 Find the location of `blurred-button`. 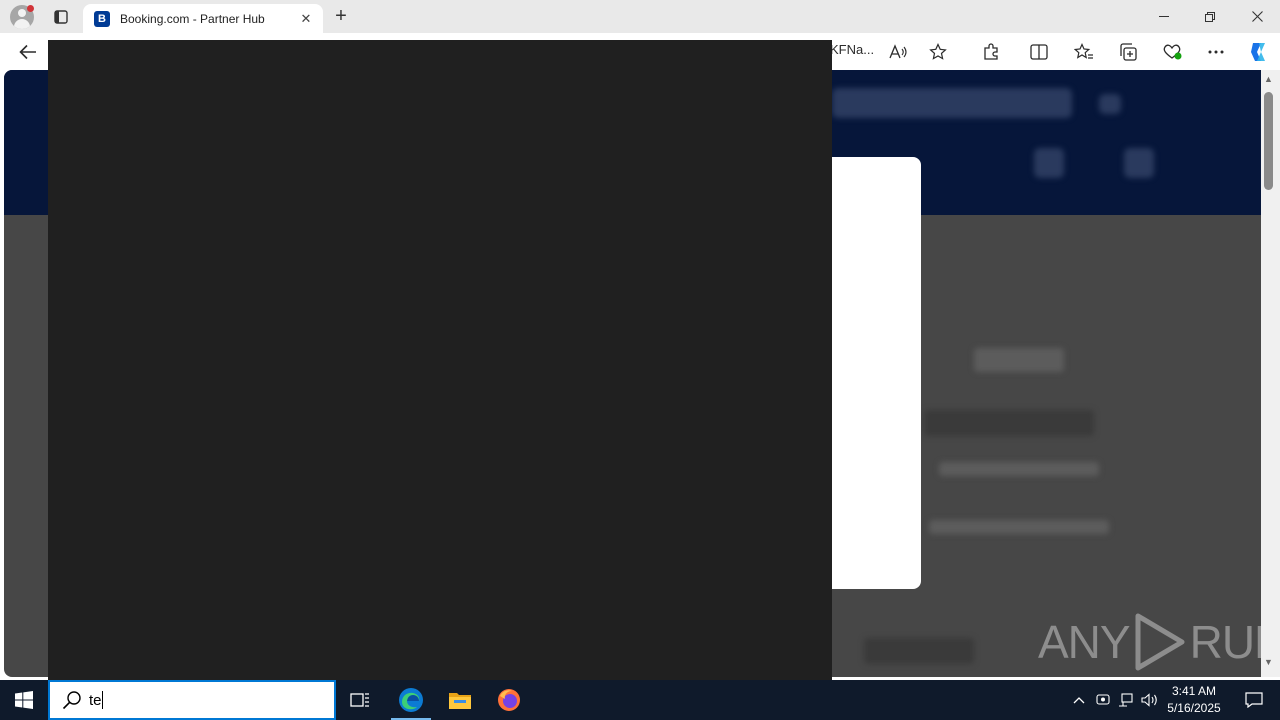

blurred-button is located at coordinates (919, 651).